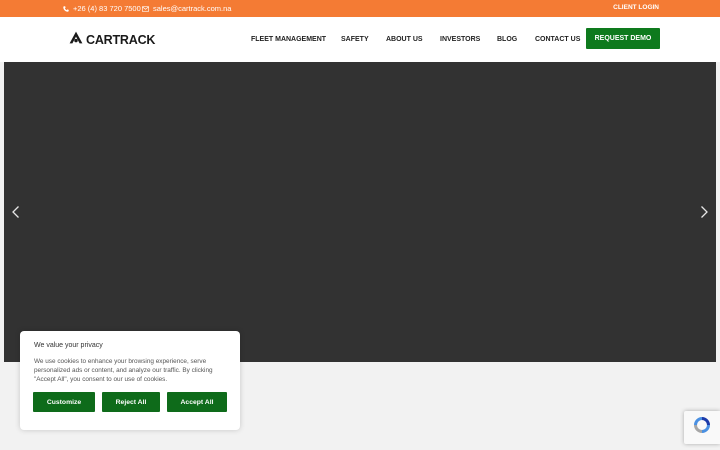 Image resolution: width=720 pixels, height=450 pixels. I want to click on recaptcha-icon, so click(702, 427).